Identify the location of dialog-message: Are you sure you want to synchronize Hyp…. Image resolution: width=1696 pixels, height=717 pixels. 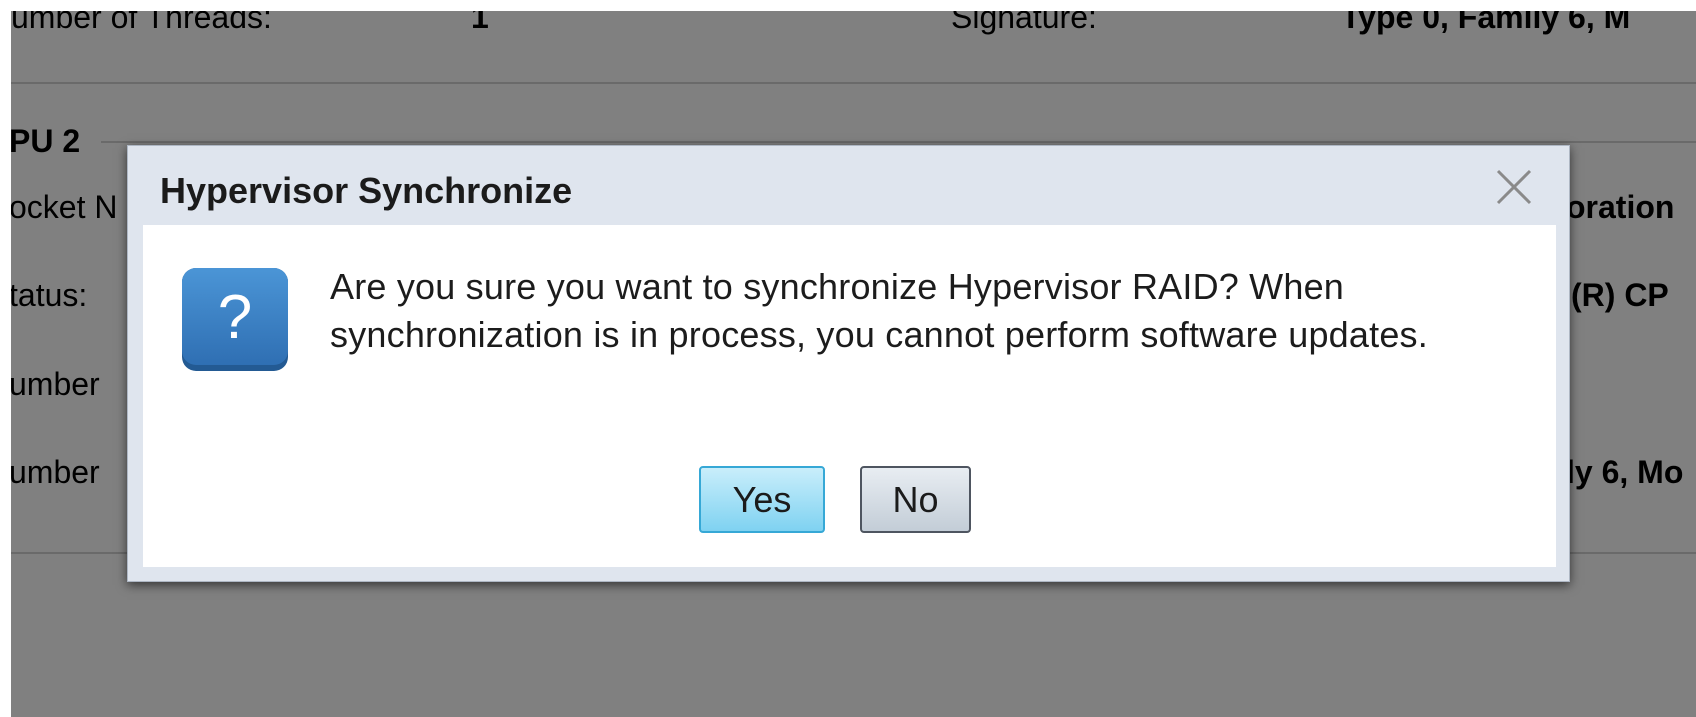
(879, 310).